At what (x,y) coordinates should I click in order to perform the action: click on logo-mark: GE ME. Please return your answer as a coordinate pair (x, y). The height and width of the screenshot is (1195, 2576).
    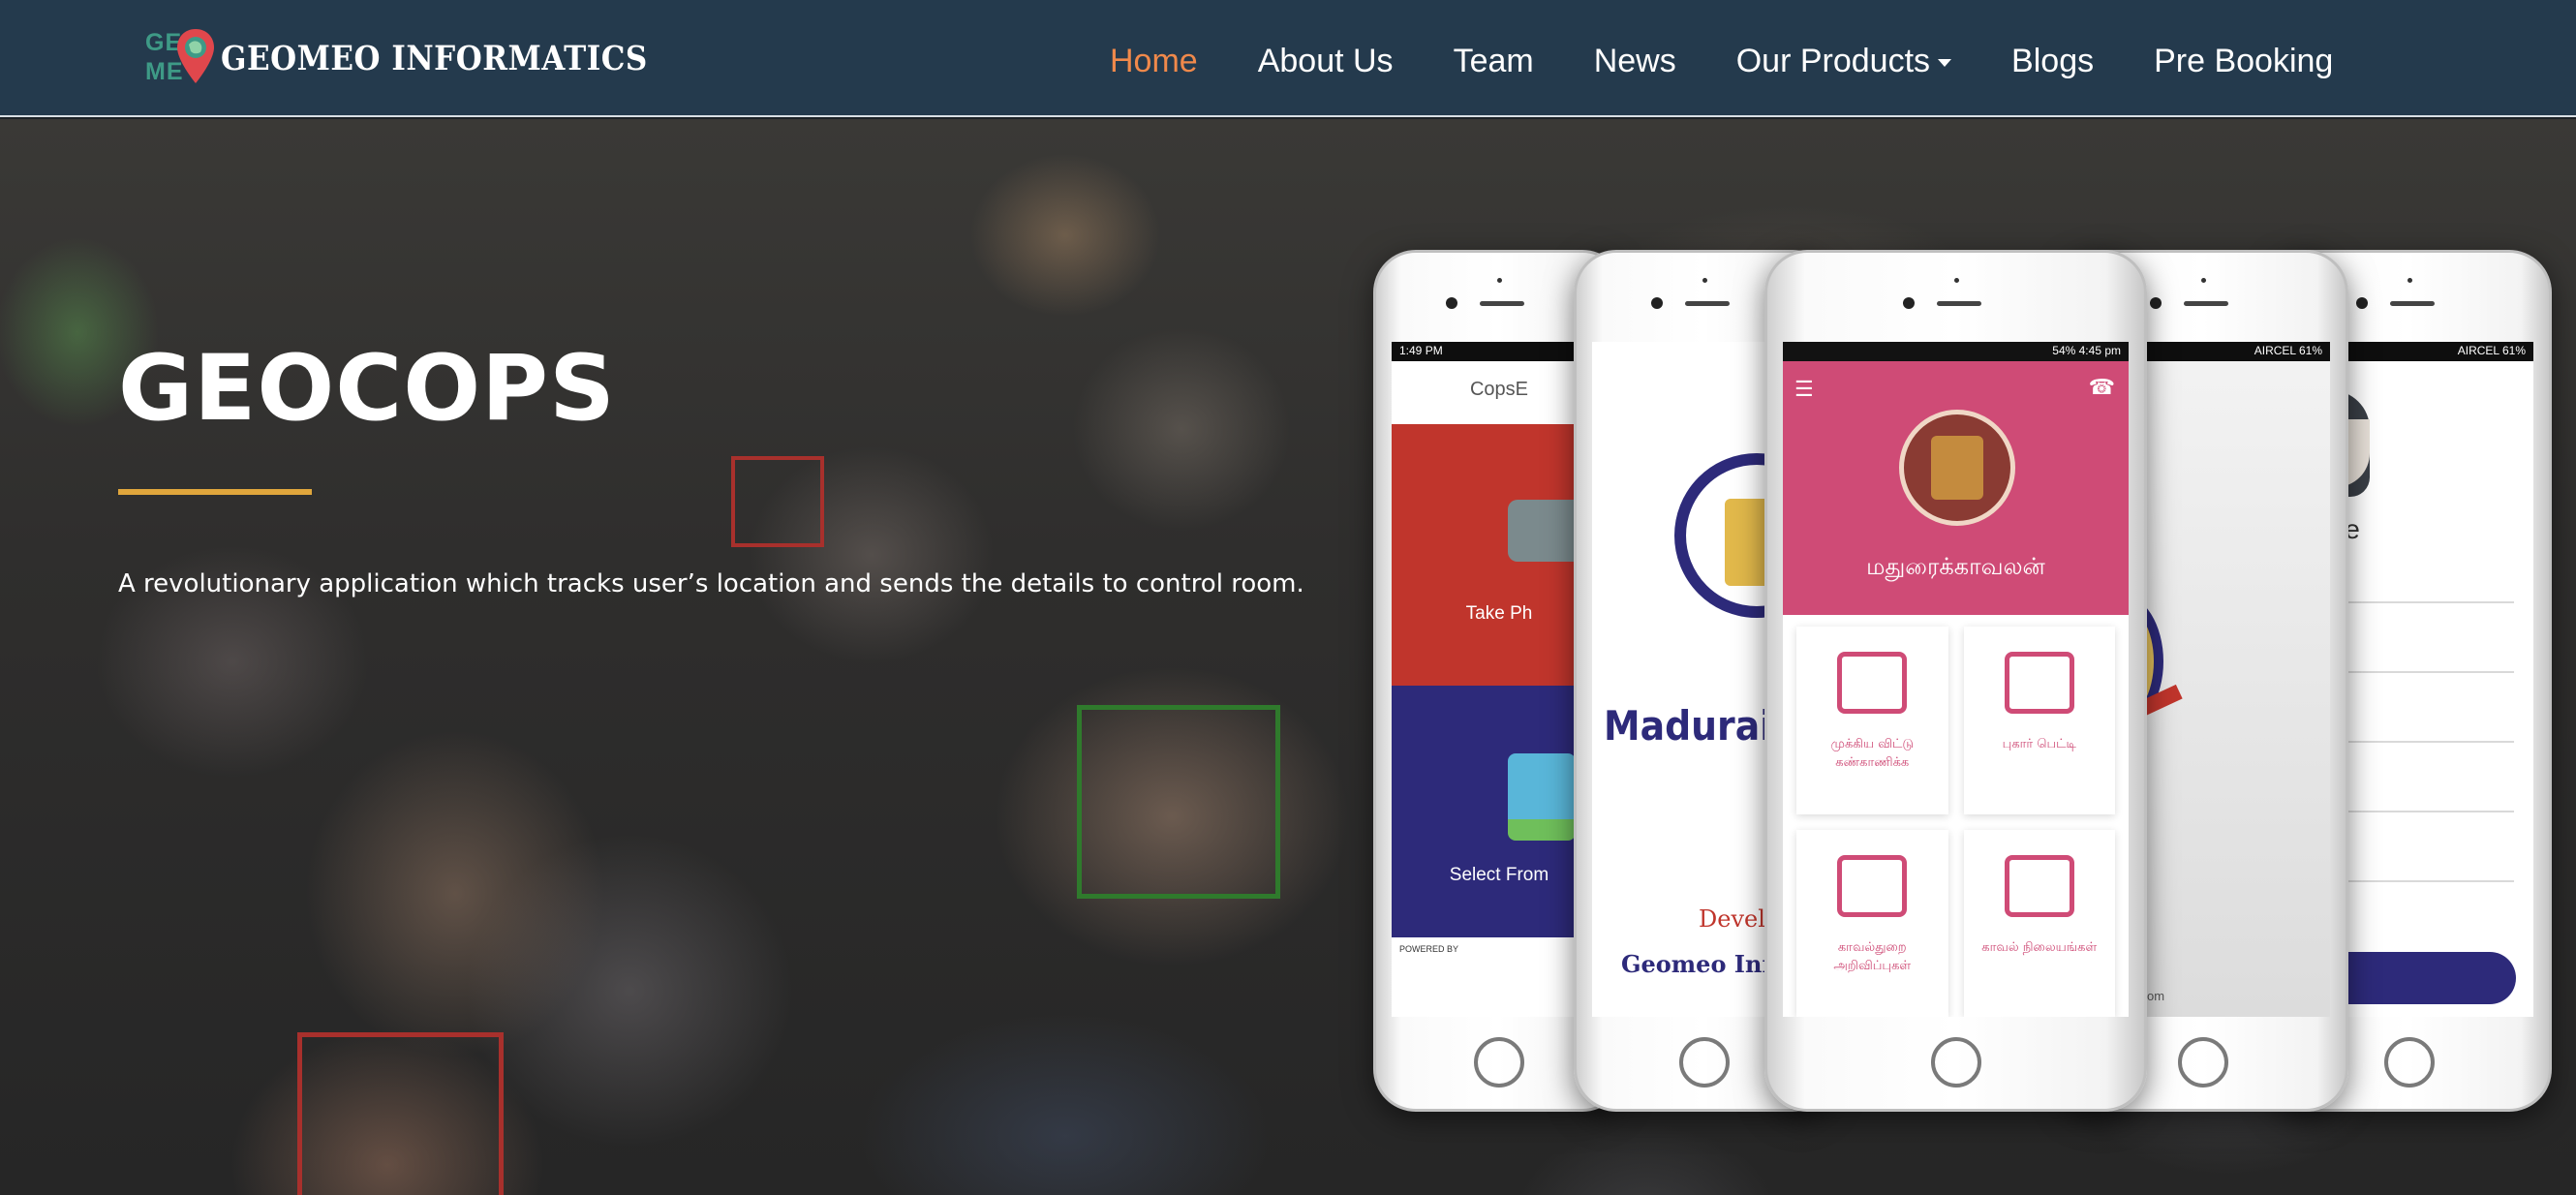
    Looking at the image, I should click on (185, 59).